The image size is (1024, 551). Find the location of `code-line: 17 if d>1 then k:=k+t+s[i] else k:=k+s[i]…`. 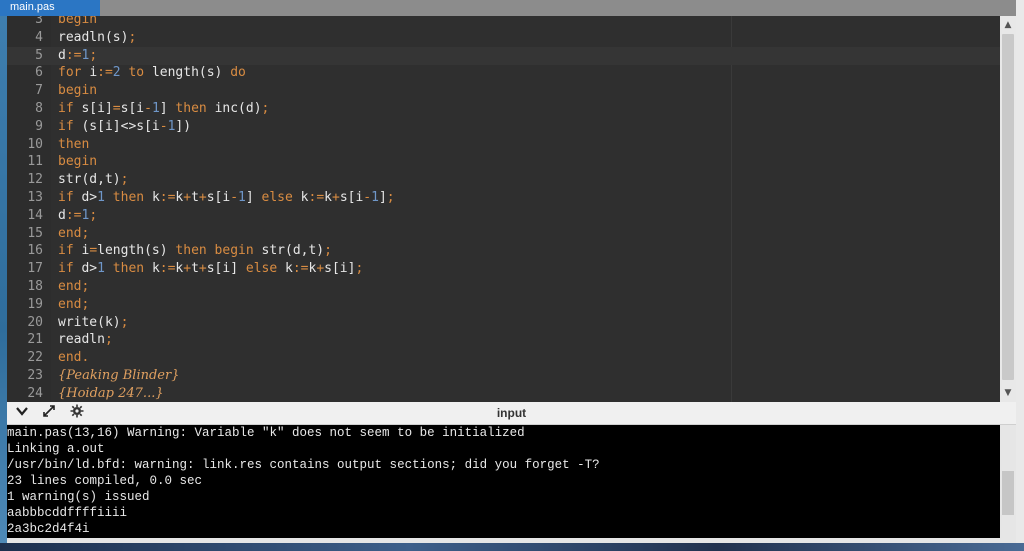

code-line: 17 if d>1 then k:=k+t+s[i] else k:=k+s[i]… is located at coordinates (503, 269).